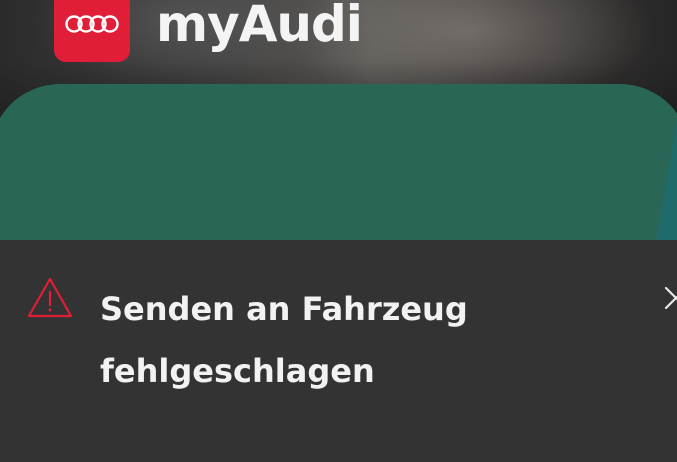  I want to click on warning-triangle-icon, so click(50, 298).